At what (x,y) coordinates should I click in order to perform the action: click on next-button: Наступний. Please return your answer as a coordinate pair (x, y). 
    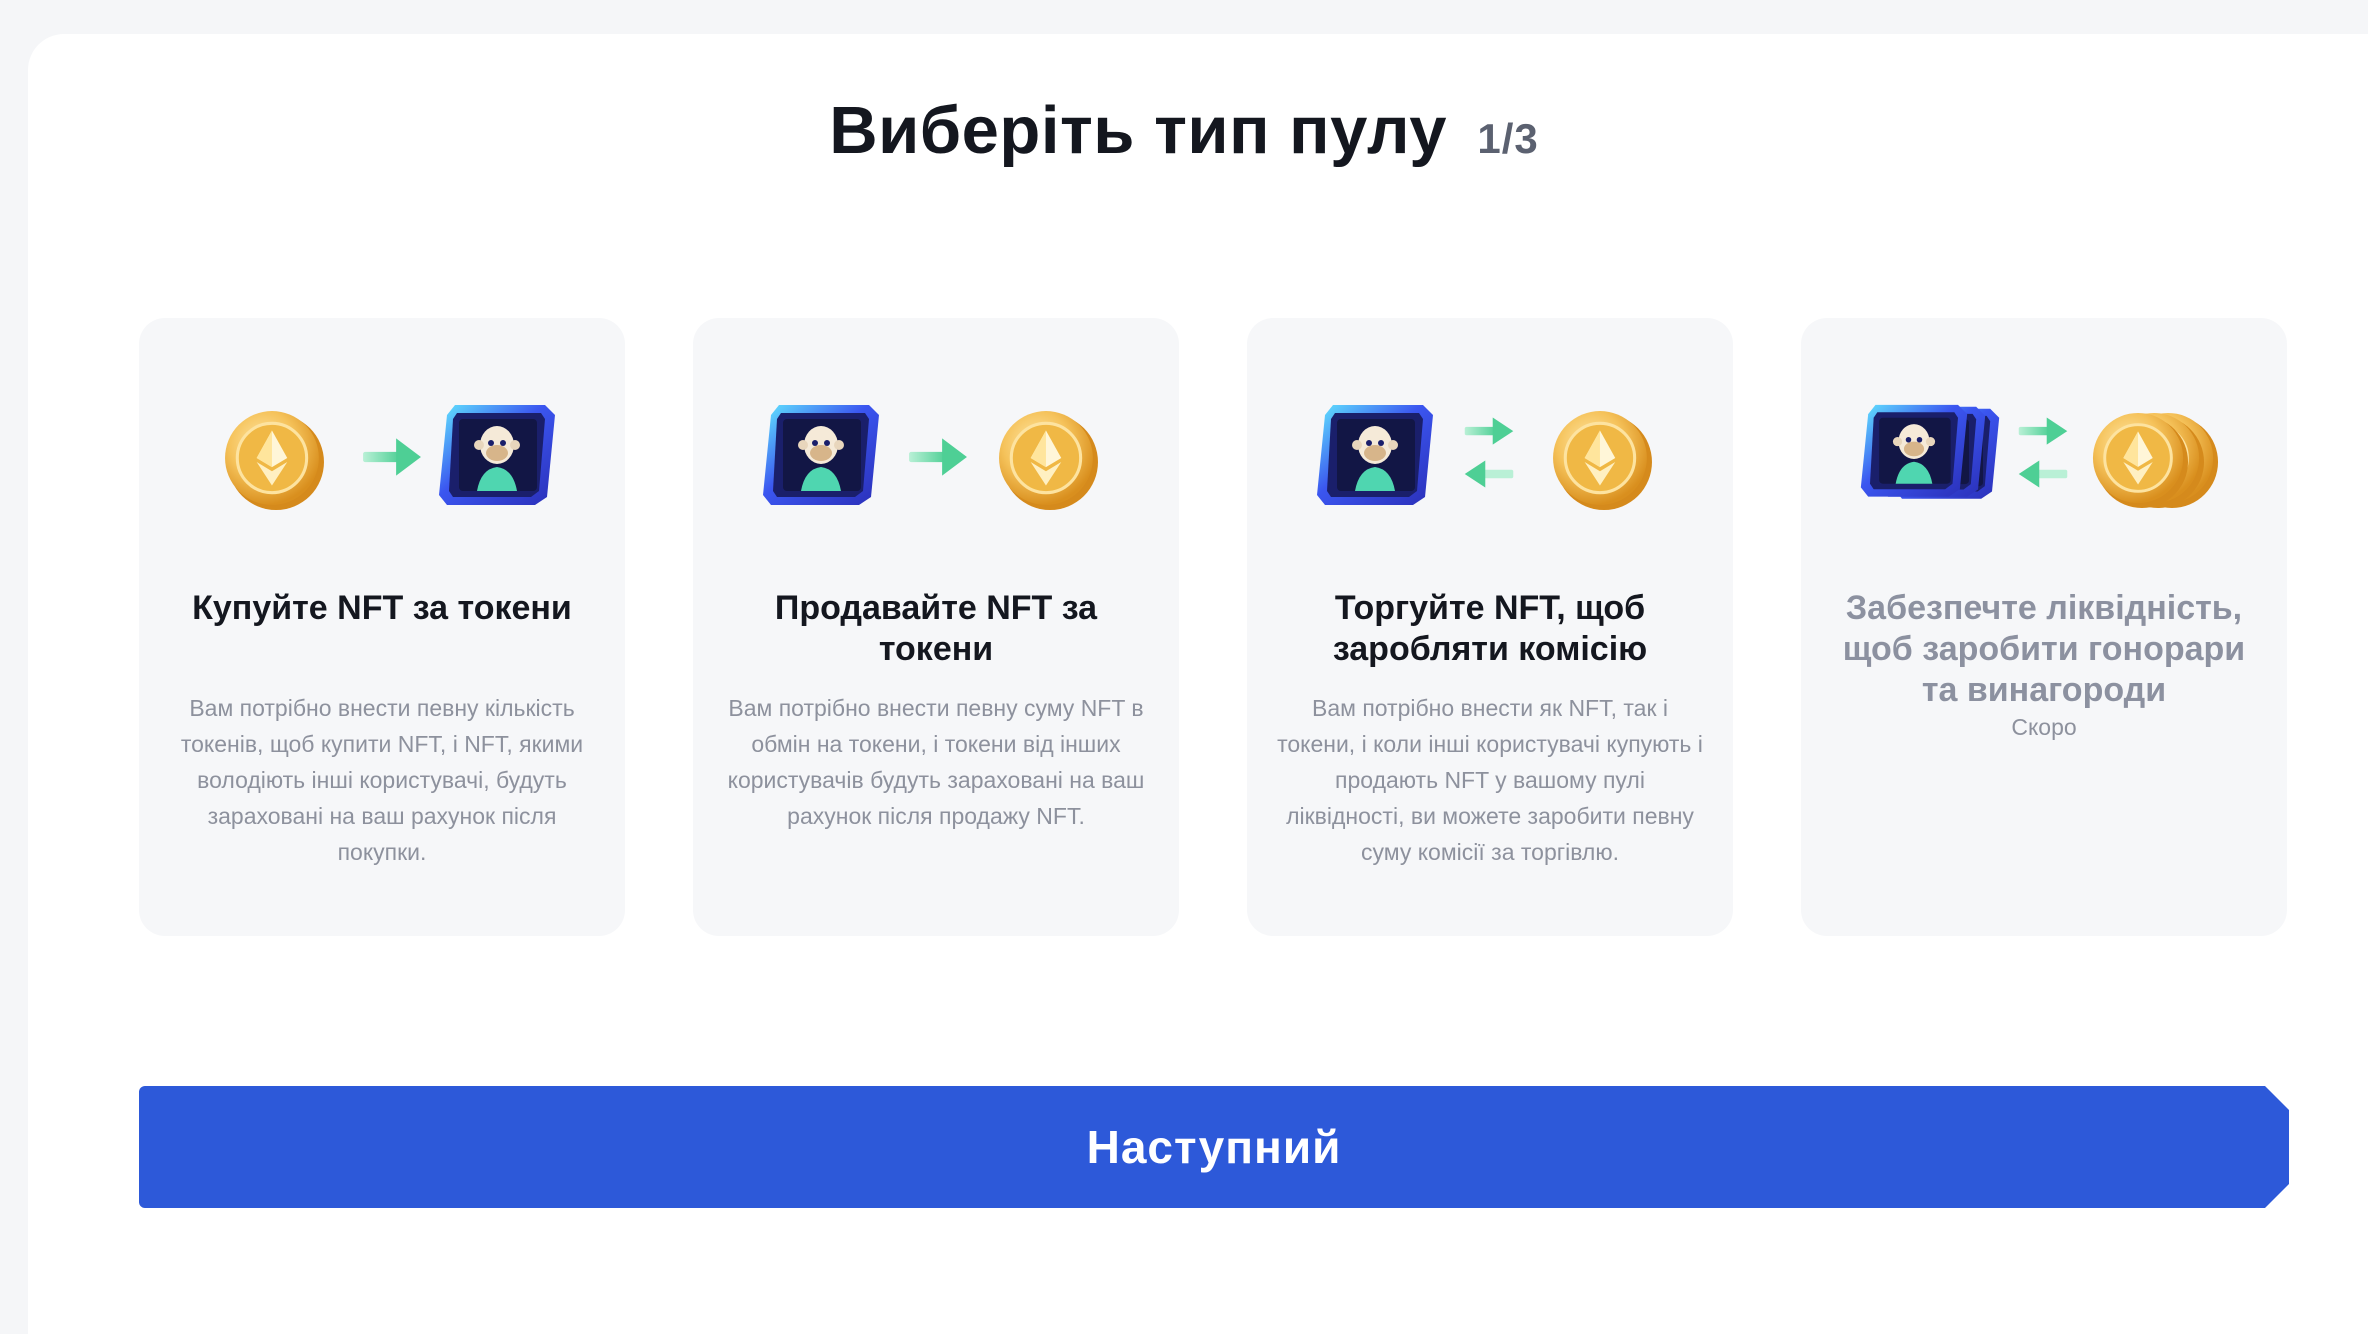
    Looking at the image, I should click on (1214, 1147).